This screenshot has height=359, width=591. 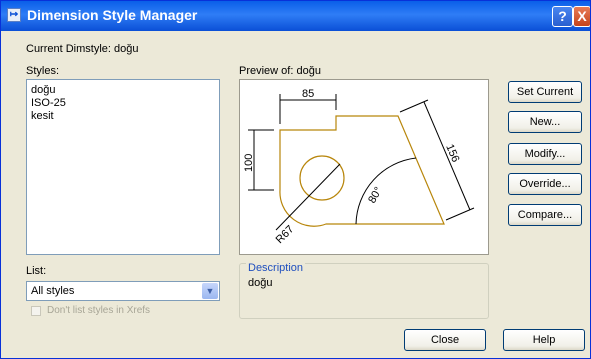 I want to click on description-group: Description doğu, so click(x=364, y=290).